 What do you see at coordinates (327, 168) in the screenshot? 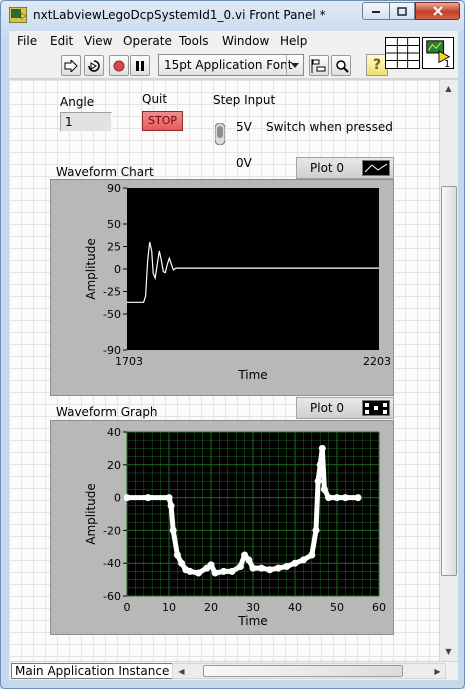
I see `chart-legend-name: Plot 0` at bounding box center [327, 168].